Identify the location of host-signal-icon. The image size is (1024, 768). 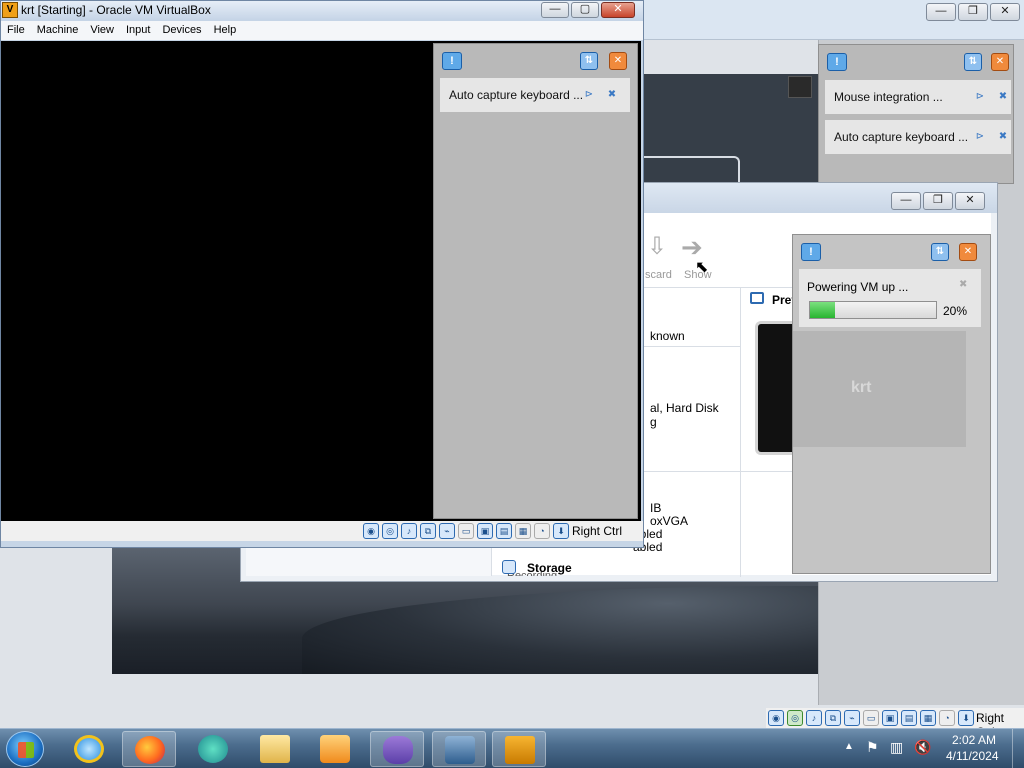
(800, 87).